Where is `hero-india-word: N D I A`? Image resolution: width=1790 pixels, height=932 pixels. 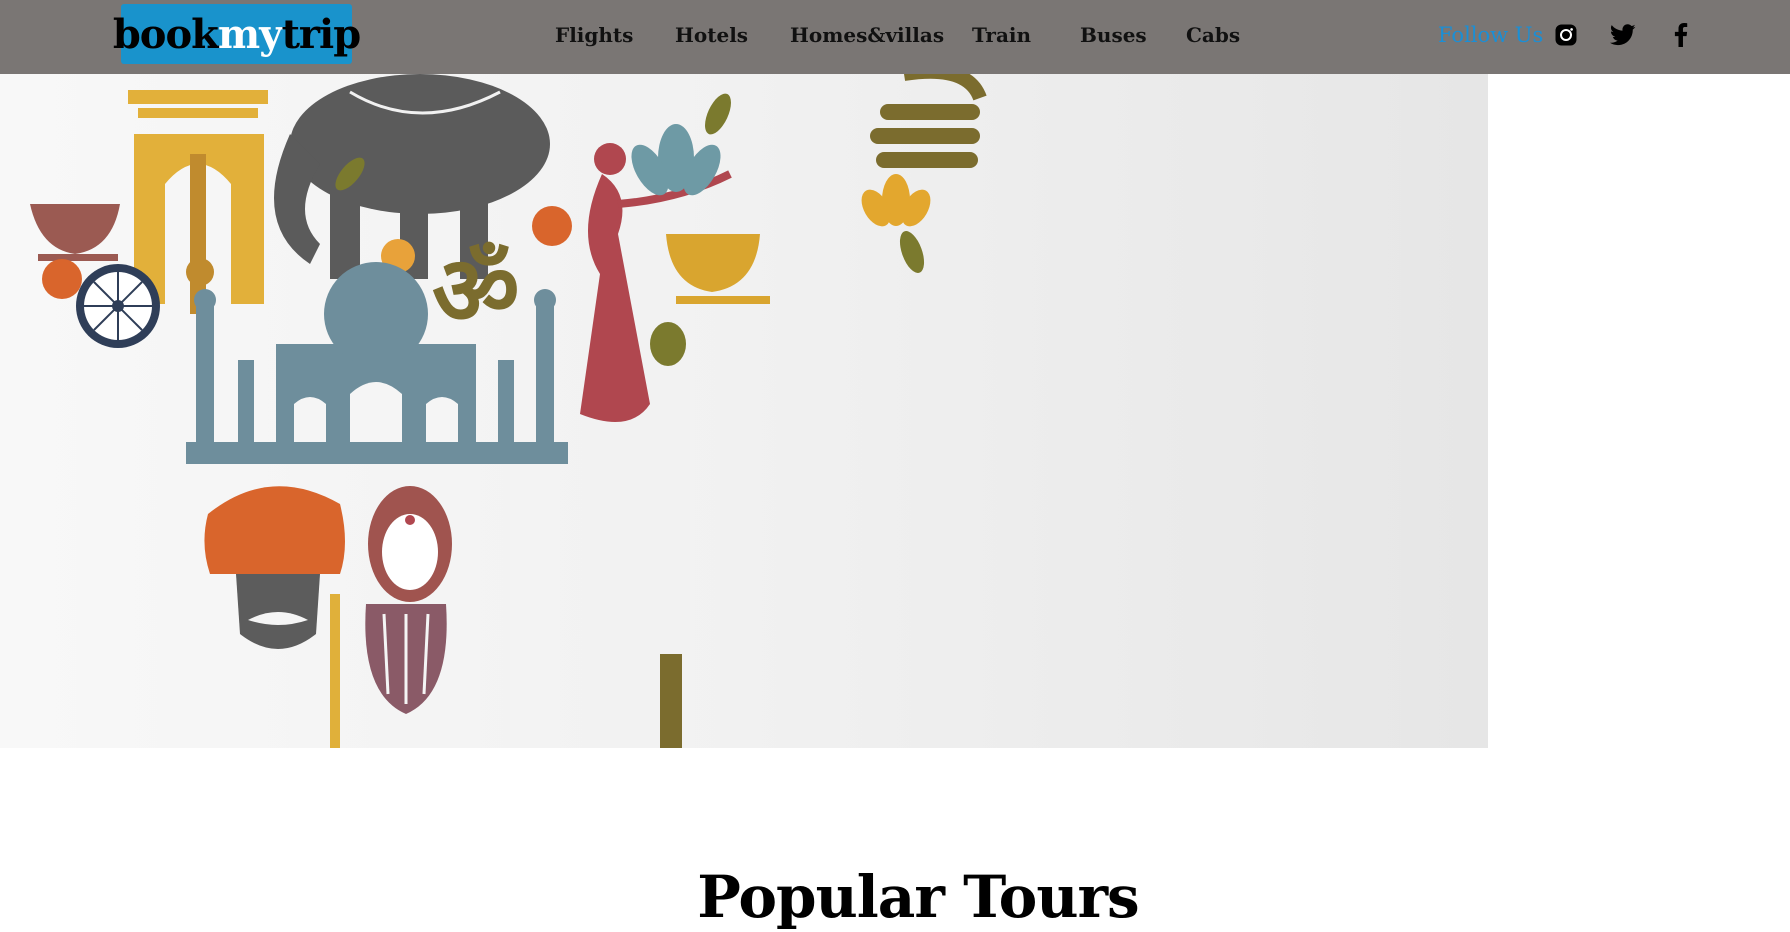
hero-india-word: N D I A is located at coordinates (862, 701).